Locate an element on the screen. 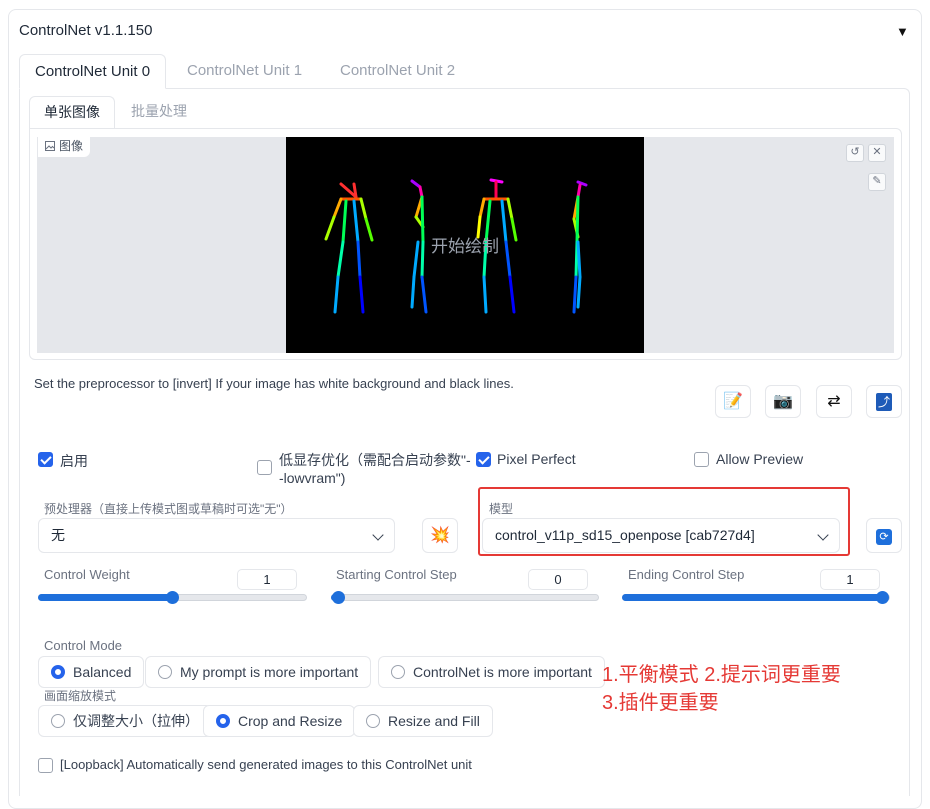  panel-title: ControlNet v1.1.150 is located at coordinates (86, 30).